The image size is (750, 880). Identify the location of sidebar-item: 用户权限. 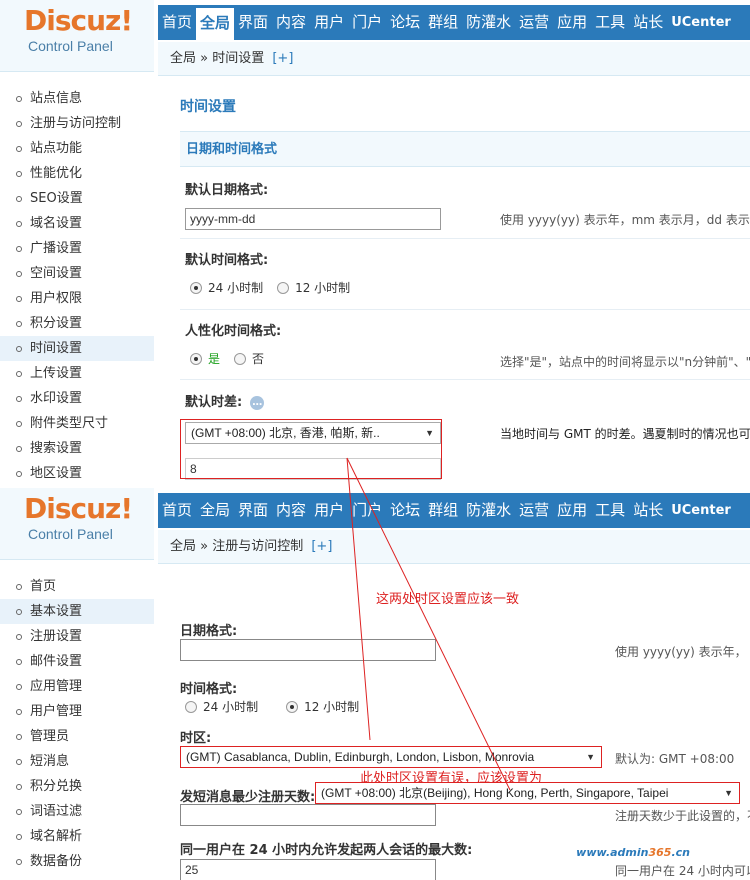
(77, 298).